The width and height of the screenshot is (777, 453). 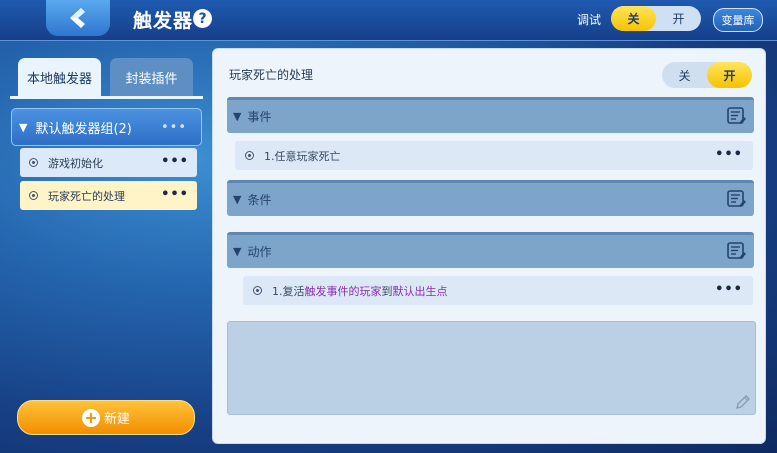 I want to click on tab-underline, so click(x=106, y=97).